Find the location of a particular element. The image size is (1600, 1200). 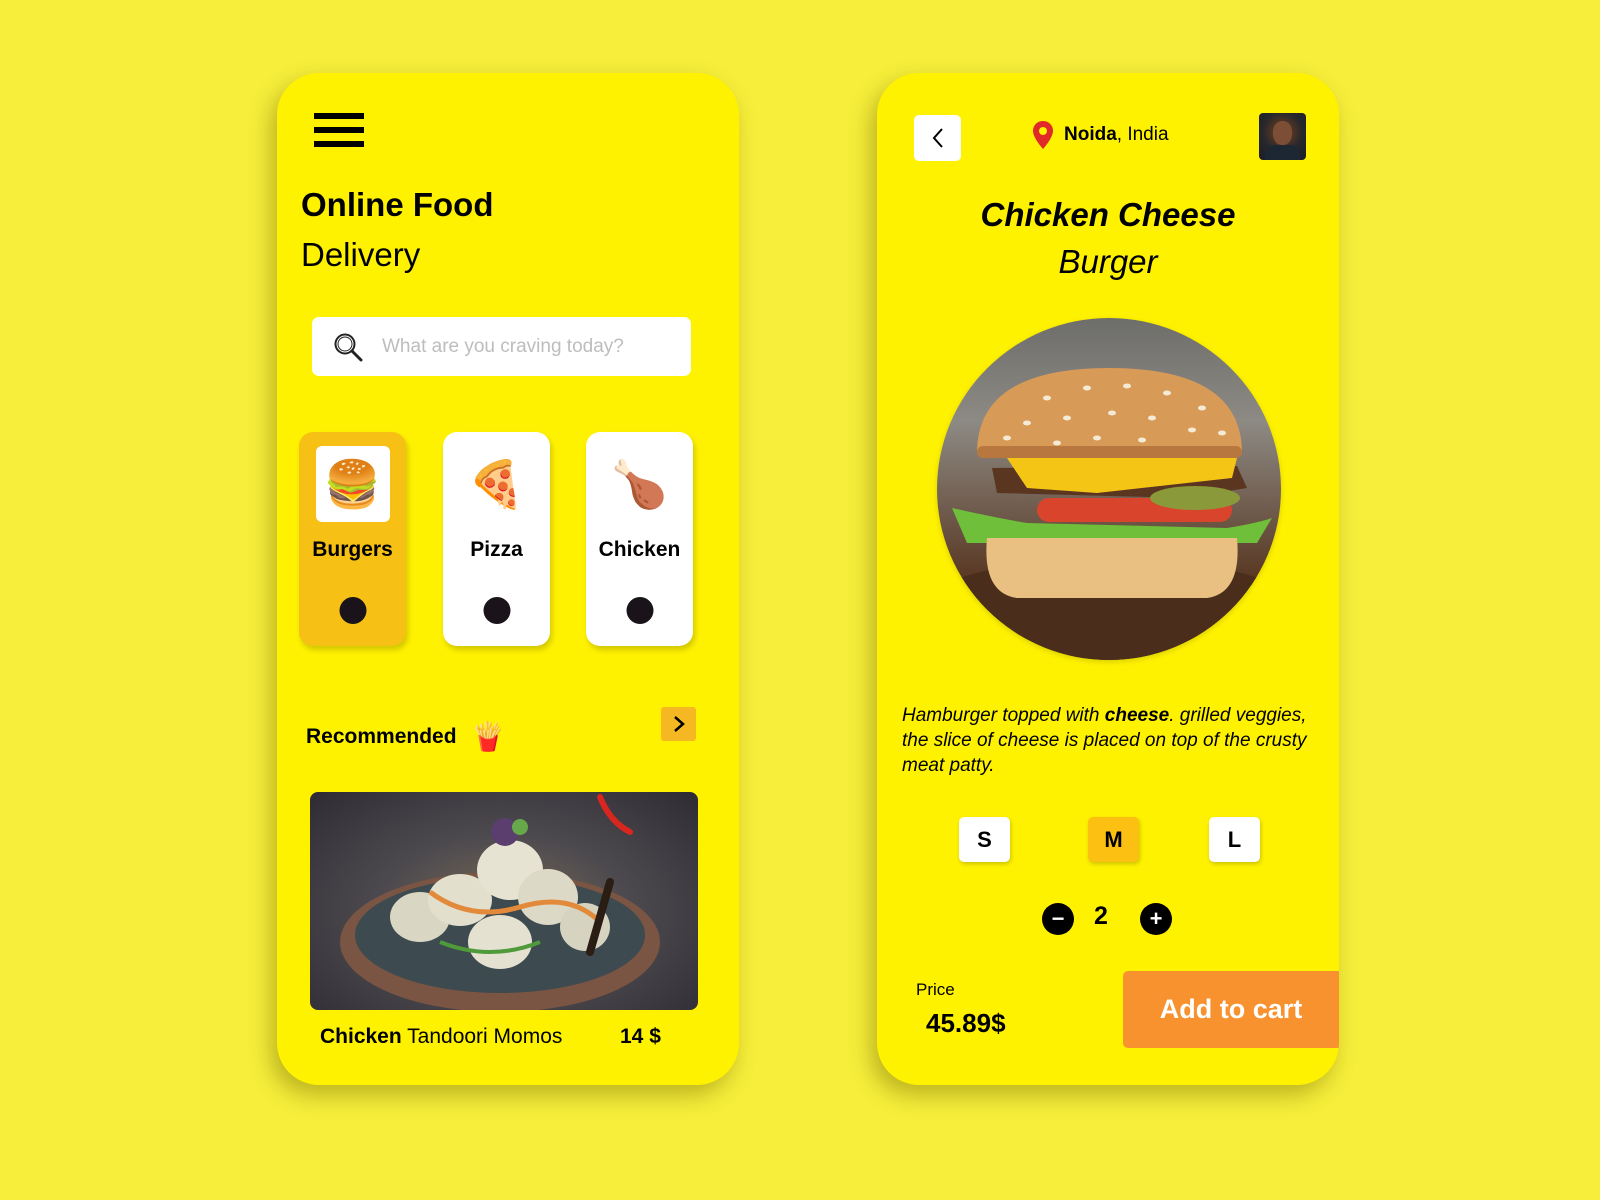

recommended-next-button is located at coordinates (678, 724).